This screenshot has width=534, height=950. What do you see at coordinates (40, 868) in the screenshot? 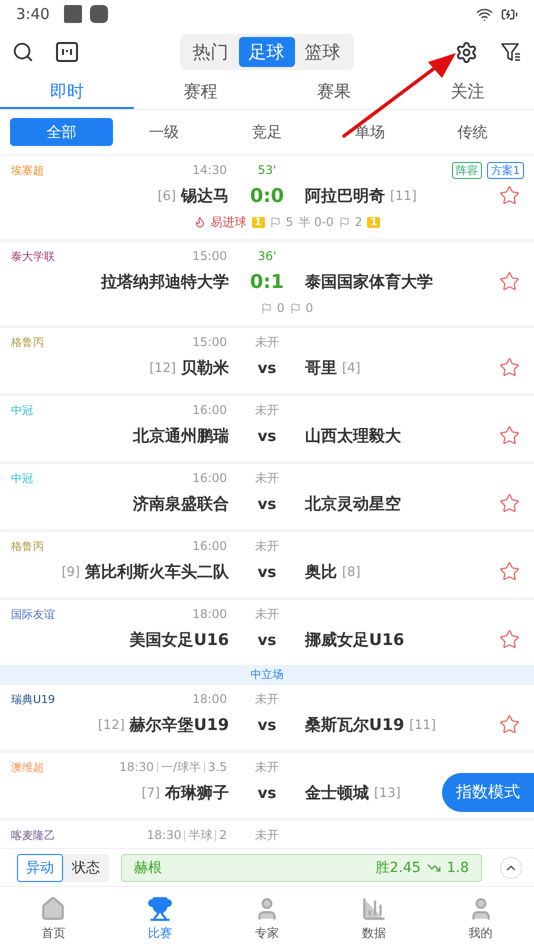
I see `ticker-tab: 异动` at bounding box center [40, 868].